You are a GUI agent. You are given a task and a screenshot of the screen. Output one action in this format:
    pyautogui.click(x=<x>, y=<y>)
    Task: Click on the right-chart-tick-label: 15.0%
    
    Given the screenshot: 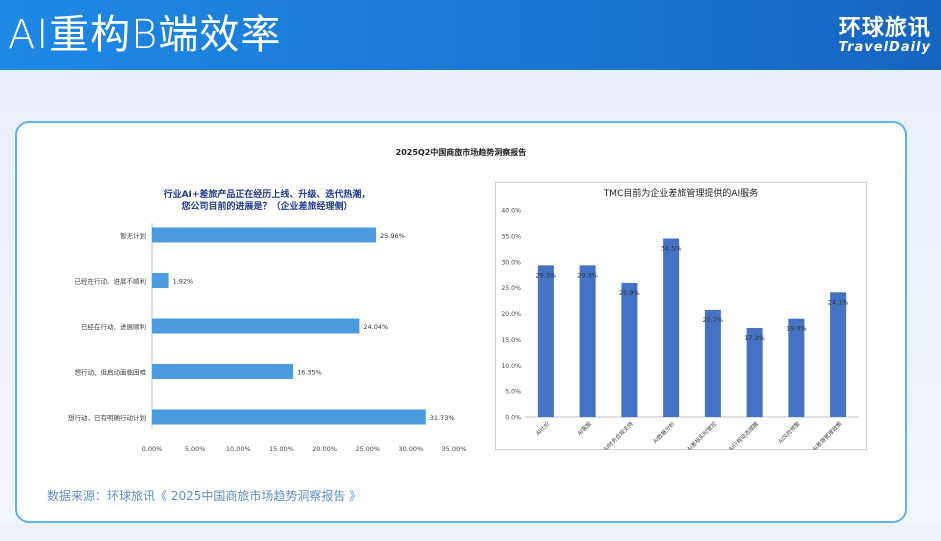 What is the action you would take?
    pyautogui.click(x=511, y=340)
    